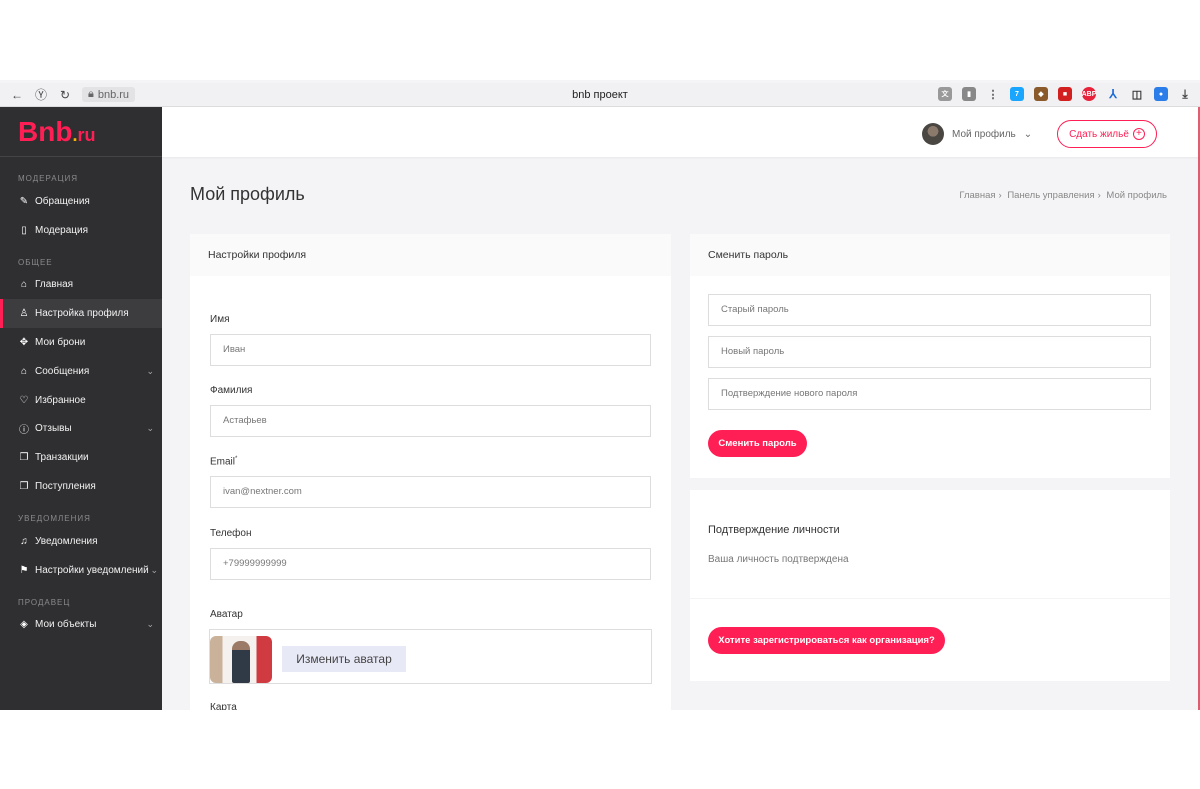 This screenshot has height=789, width=1200. Describe the element at coordinates (55, 131) in the screenshot. I see `logo-nb: nb` at that location.